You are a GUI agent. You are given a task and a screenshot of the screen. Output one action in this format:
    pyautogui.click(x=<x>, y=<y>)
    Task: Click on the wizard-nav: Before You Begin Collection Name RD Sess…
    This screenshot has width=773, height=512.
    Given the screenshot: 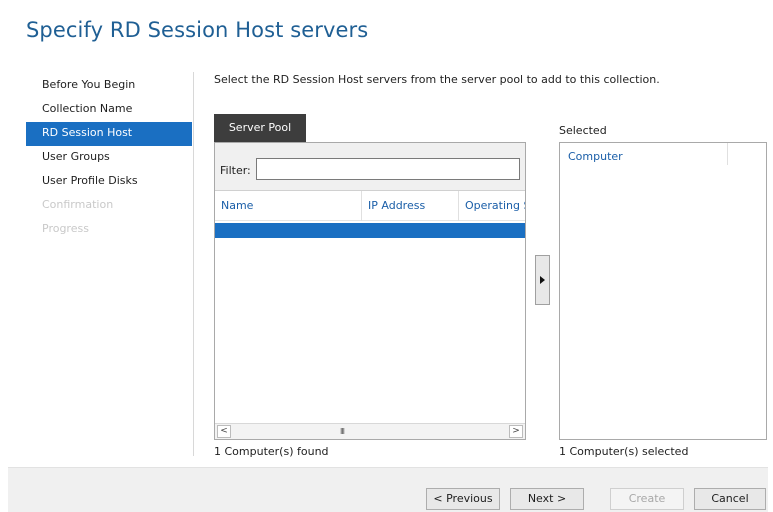 What is the action you would take?
    pyautogui.click(x=109, y=158)
    